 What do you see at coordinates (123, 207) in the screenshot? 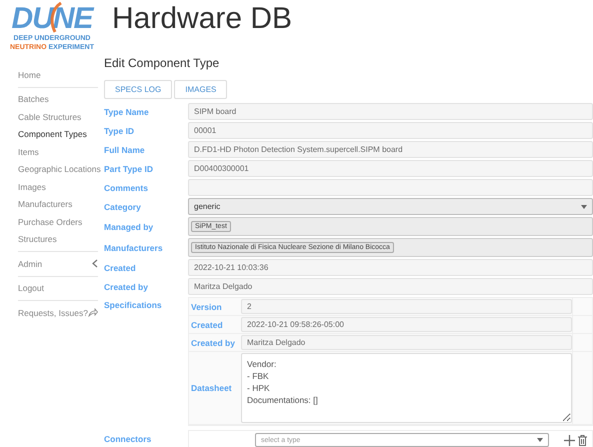
I see `field-label: Category` at bounding box center [123, 207].